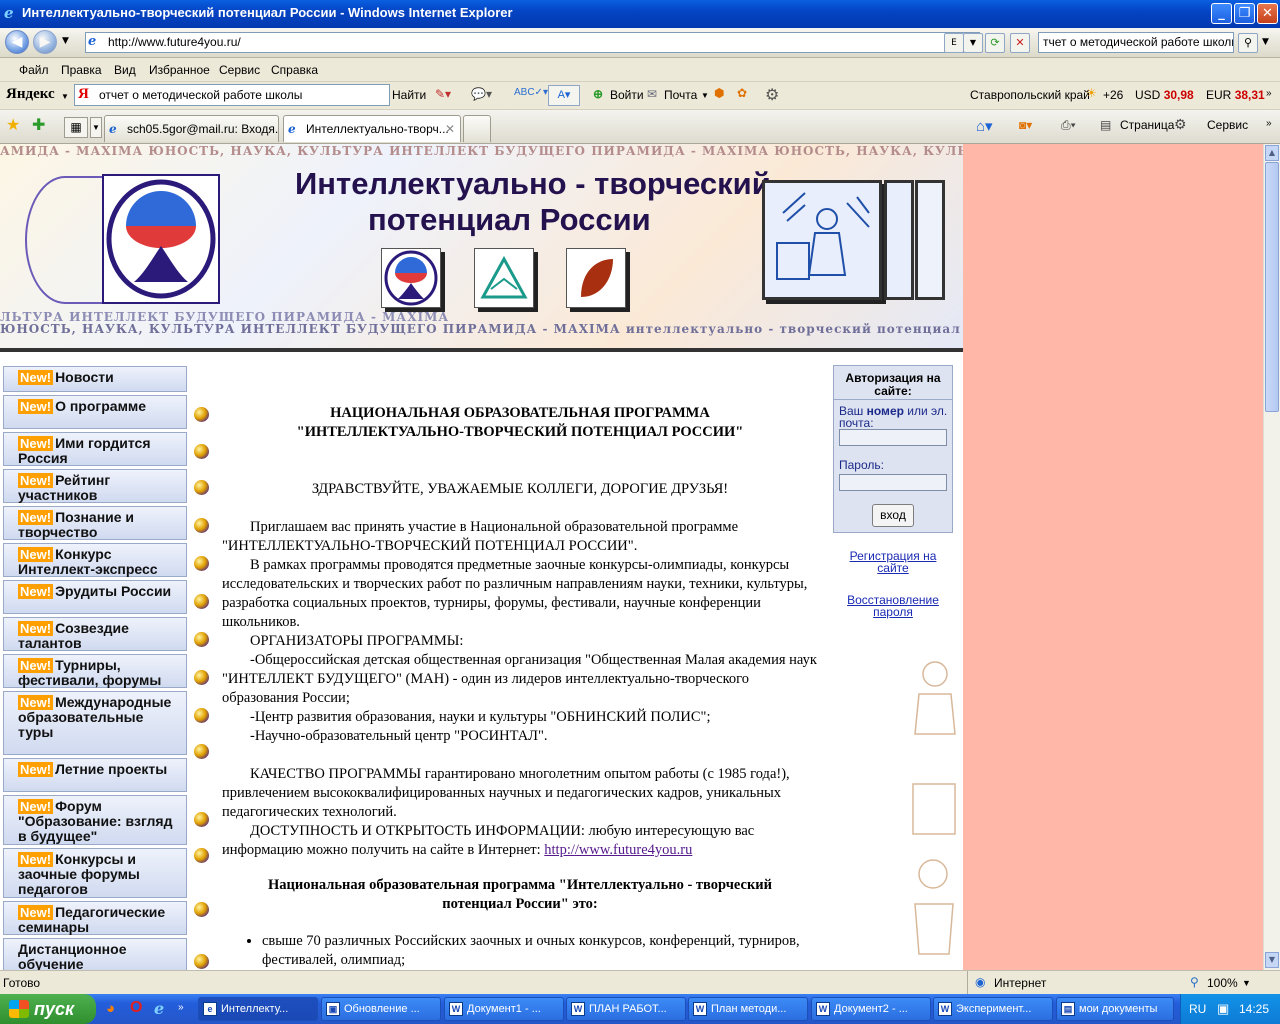 The height and width of the screenshot is (1024, 1280). Describe the element at coordinates (504, 278) in the screenshot. I see `emblem-pyramid-icon` at that location.